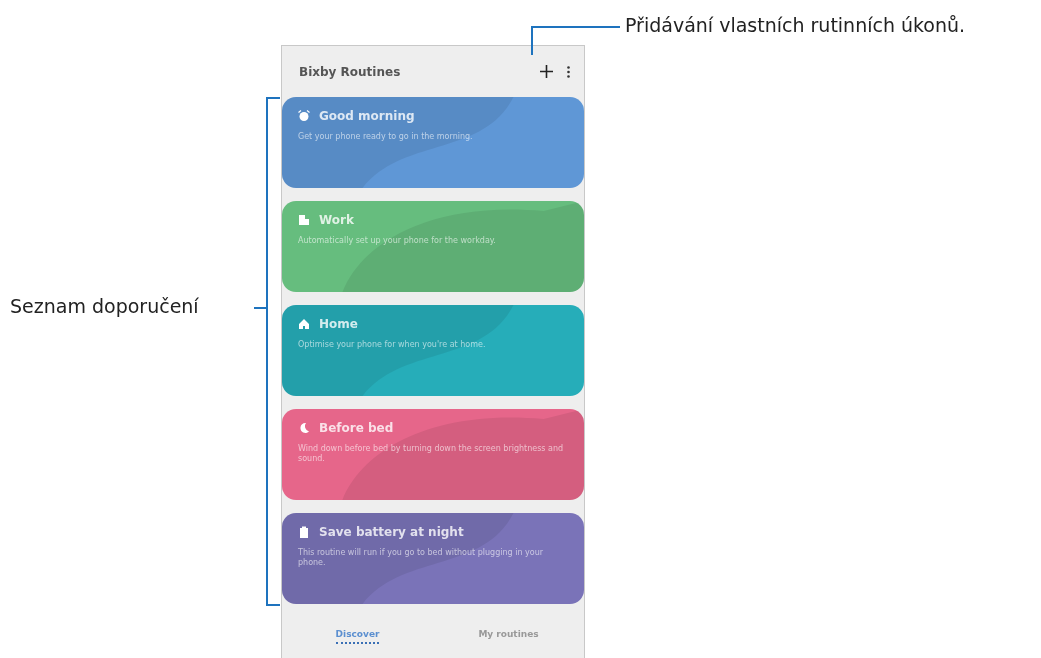 Image resolution: width=1041 pixels, height=658 pixels. I want to click on tab: My routines, so click(508, 634).